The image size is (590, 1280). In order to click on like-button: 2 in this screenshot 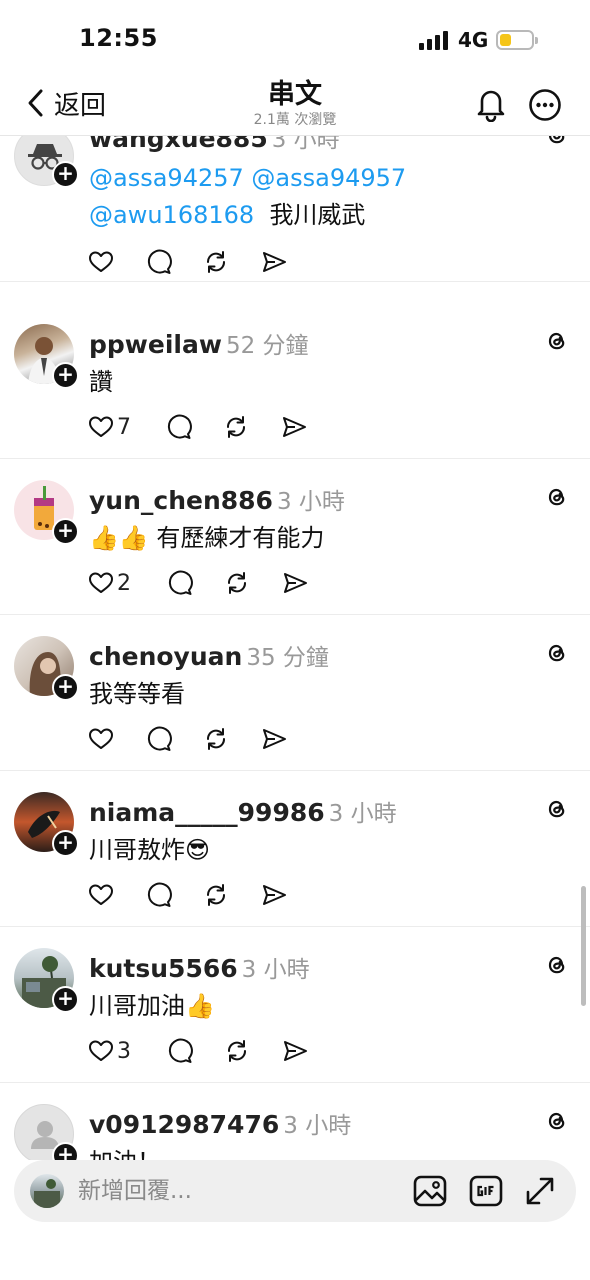, I will do `click(109, 583)`.